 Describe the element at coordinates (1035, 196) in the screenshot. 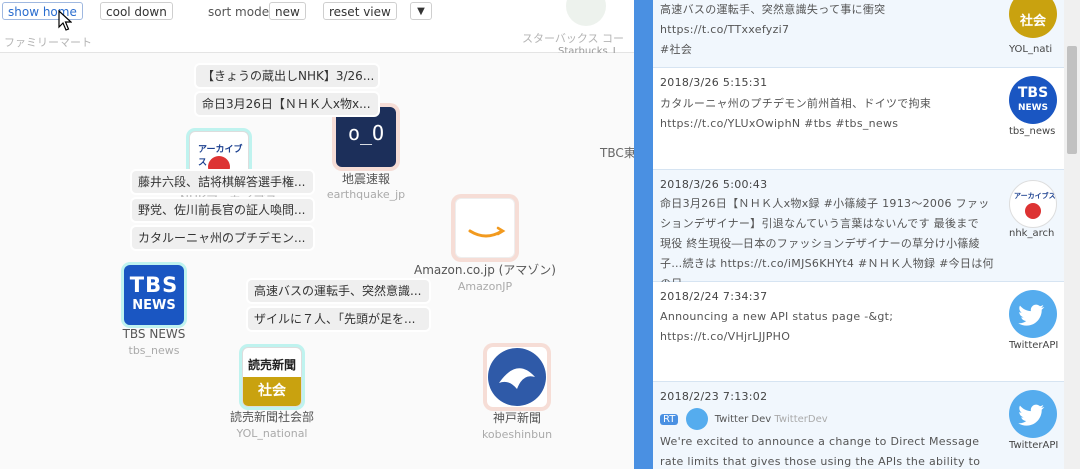

I see `nhk-small-logo: アーカイブス` at that location.